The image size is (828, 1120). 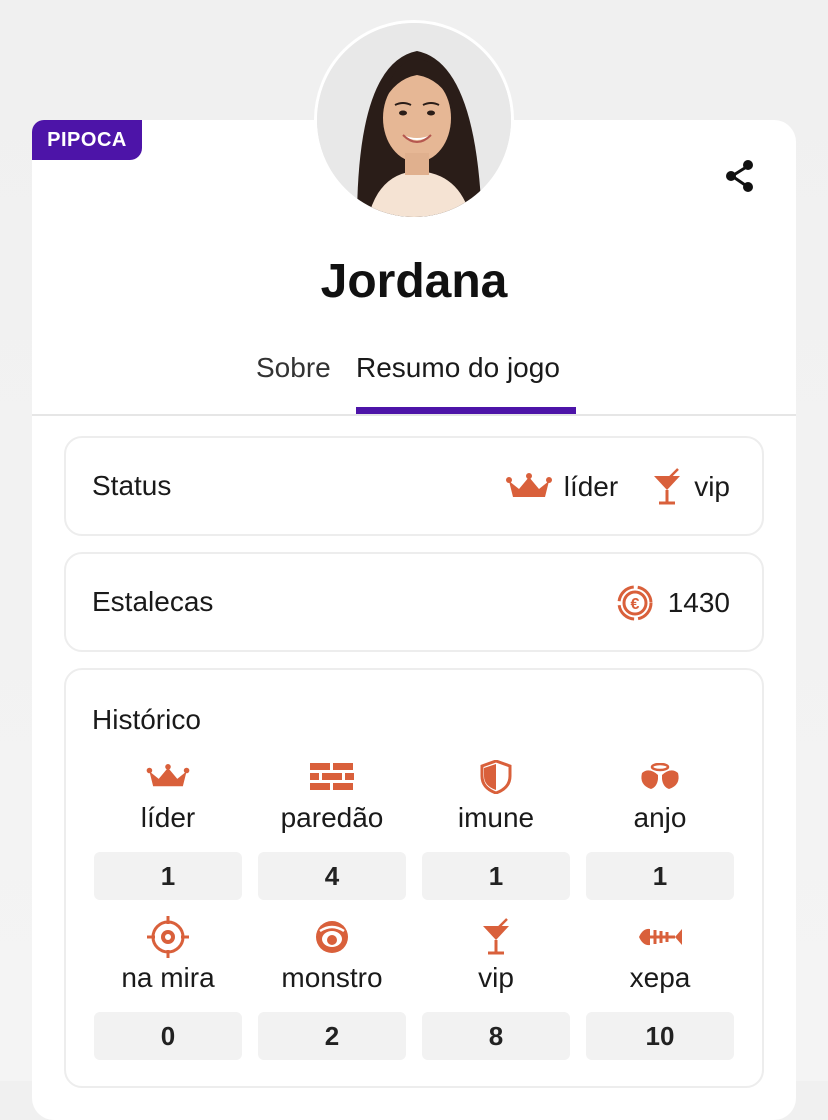 I want to click on status-text-lider: líder, so click(x=591, y=486).